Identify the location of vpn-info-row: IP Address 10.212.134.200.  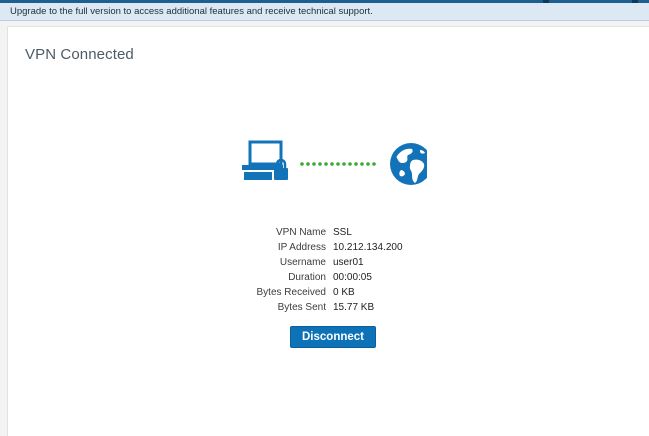
(358, 247).